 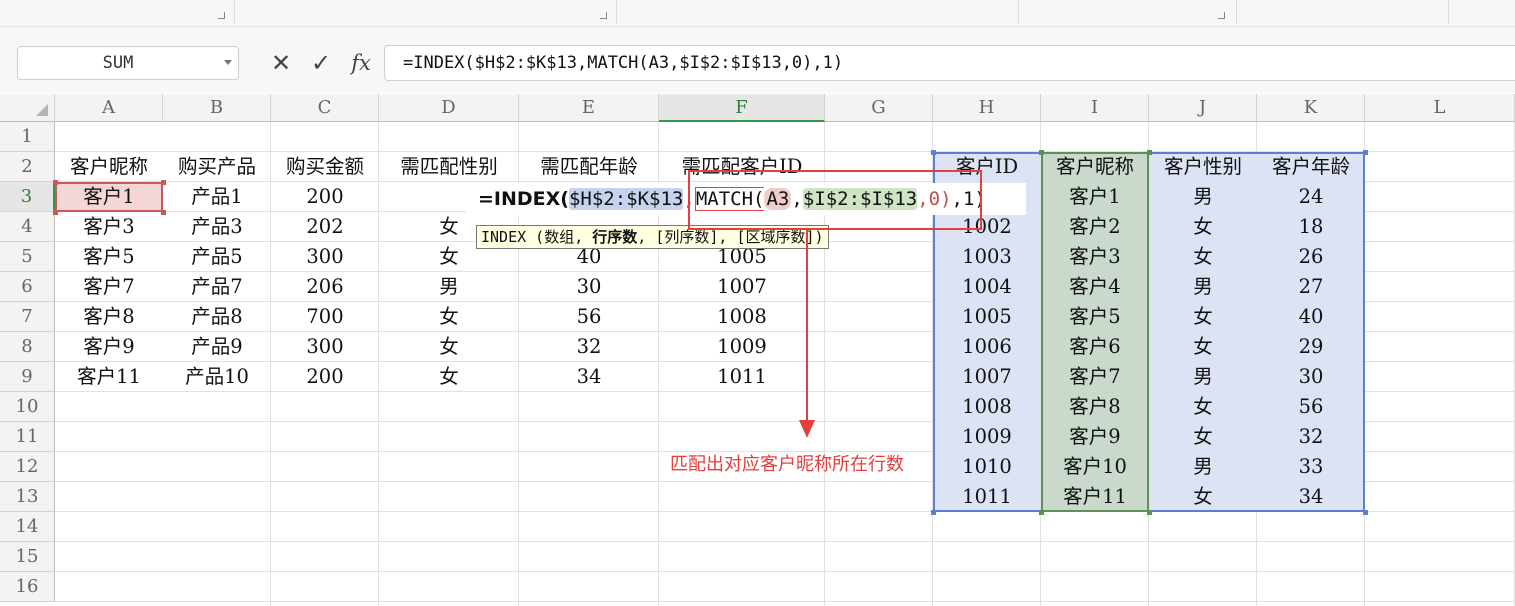 I want to click on right-table-cell: 40, so click(x=1311, y=317).